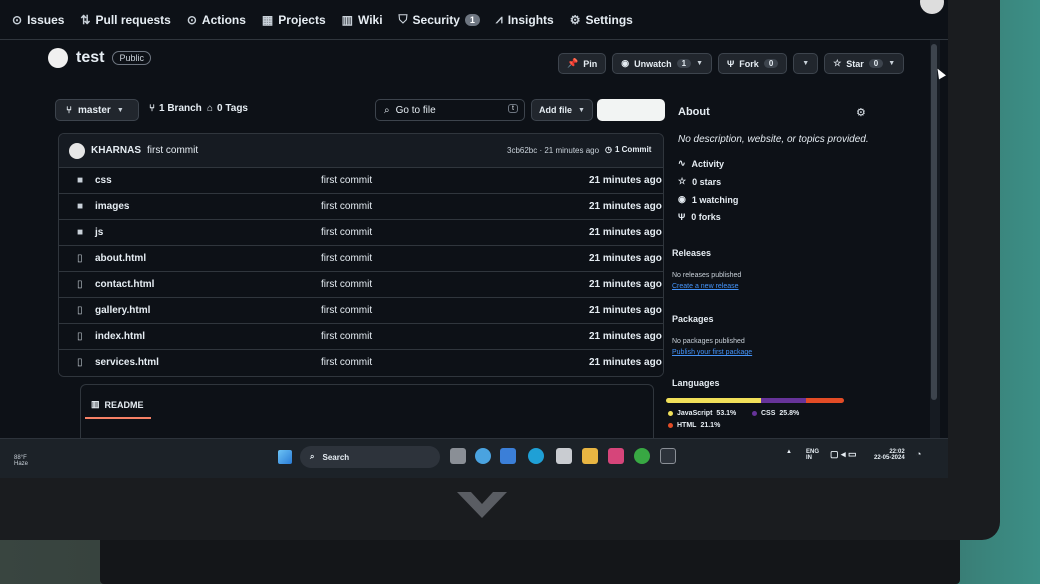  I want to click on user-avatar, so click(932, 7).